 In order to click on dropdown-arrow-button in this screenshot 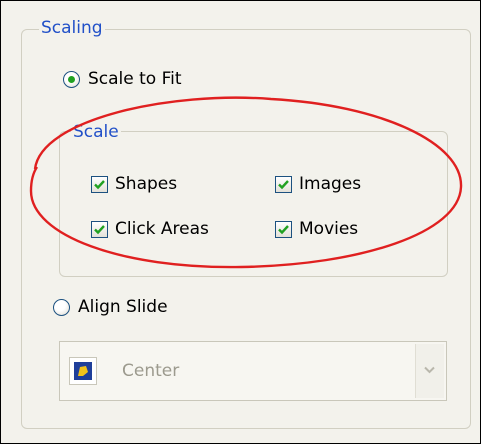, I will do `click(429, 371)`.